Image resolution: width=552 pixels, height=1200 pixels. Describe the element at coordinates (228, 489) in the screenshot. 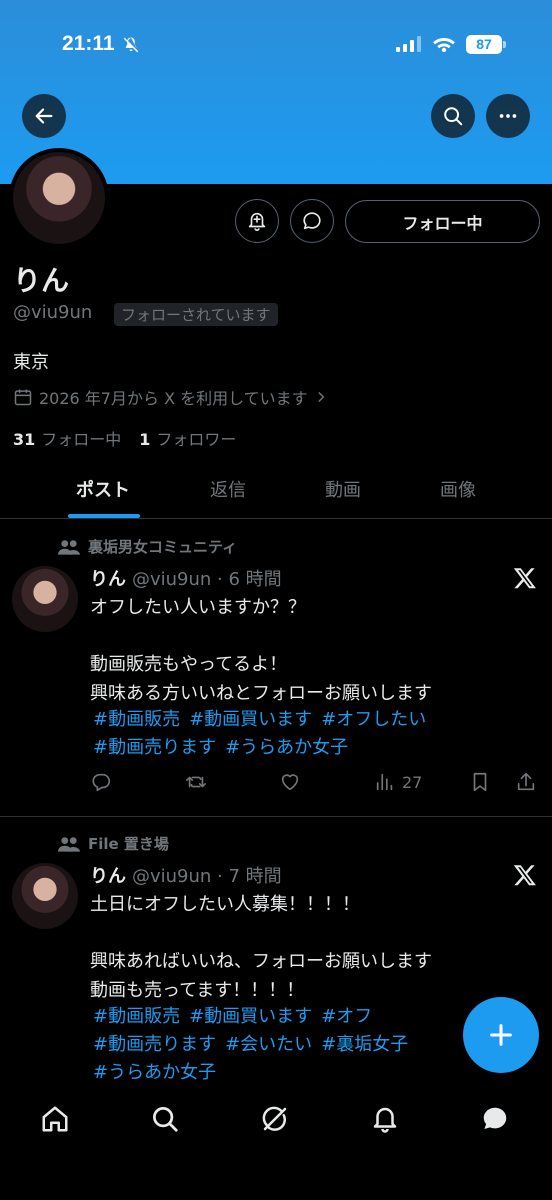

I see `tab-replies: 返信` at that location.